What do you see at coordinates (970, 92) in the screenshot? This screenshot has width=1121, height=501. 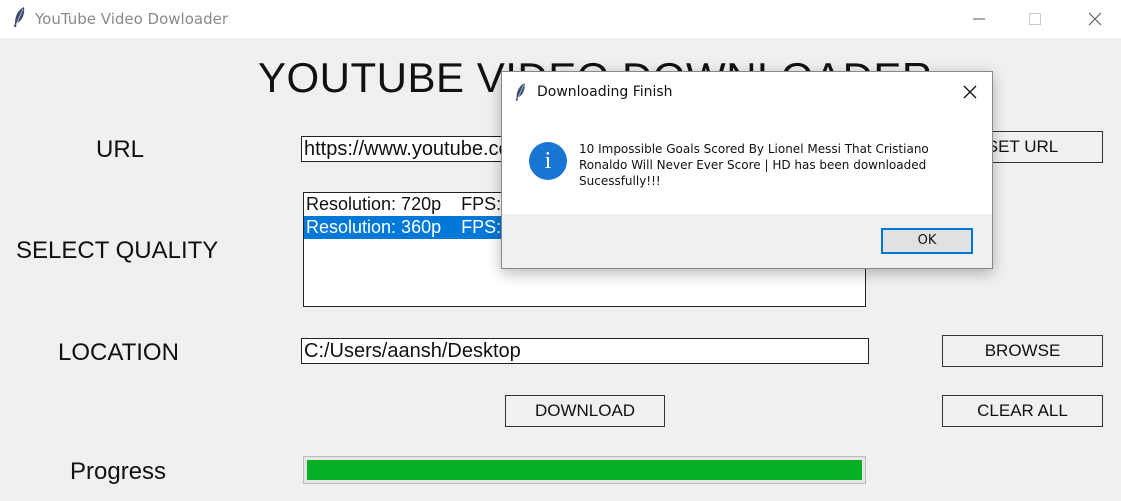 I see `dialog-close-icon` at bounding box center [970, 92].